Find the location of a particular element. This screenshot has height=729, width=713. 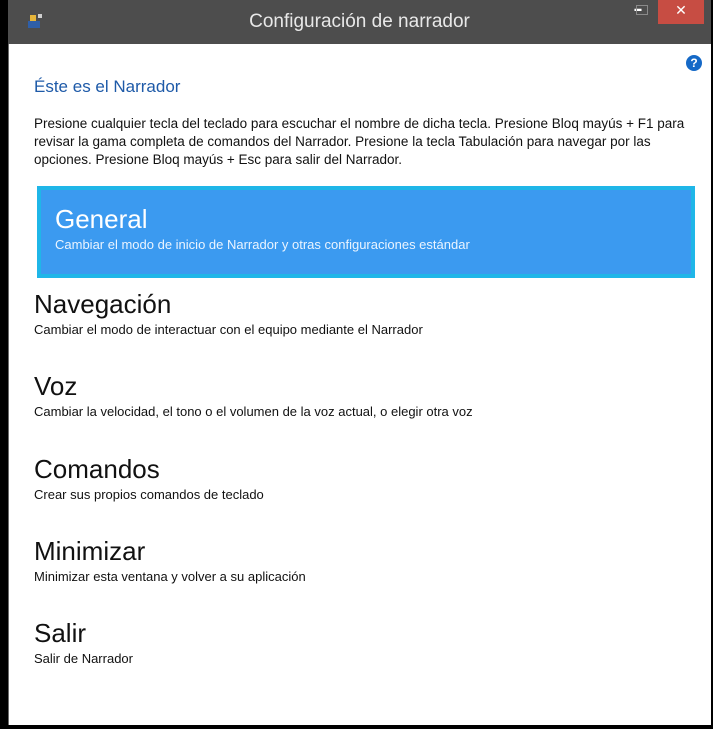

option-title: General is located at coordinates (101, 219).